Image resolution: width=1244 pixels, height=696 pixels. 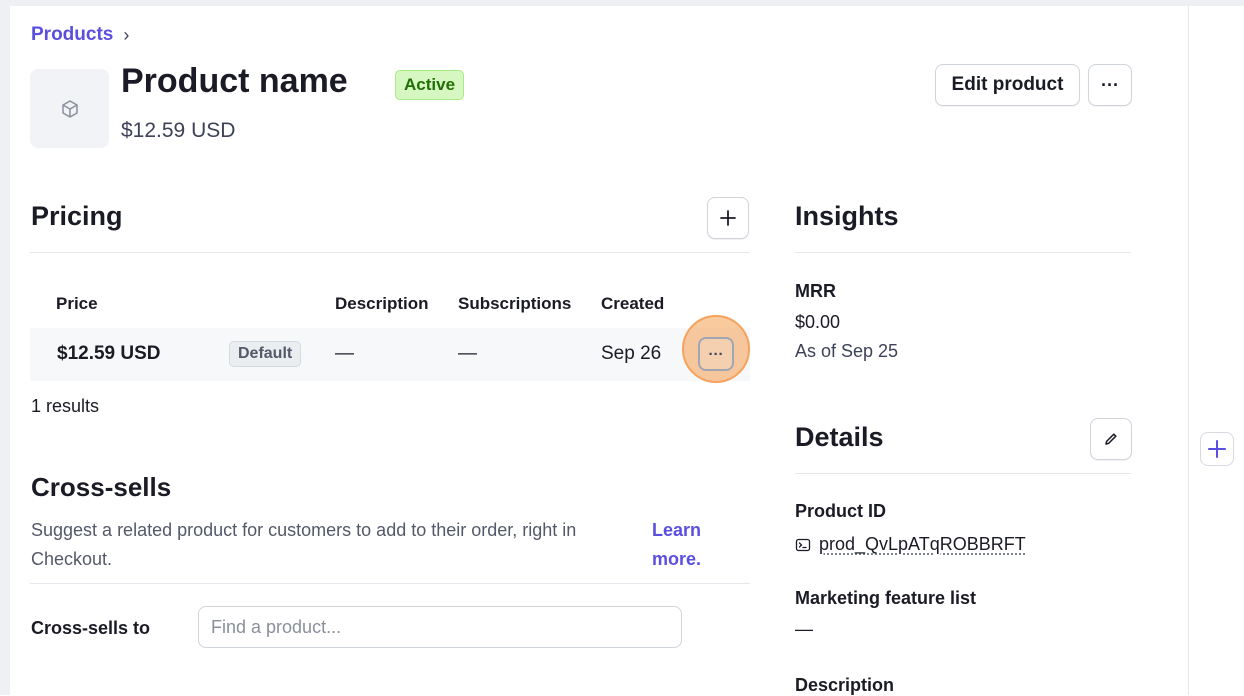 I want to click on box-icon, so click(x=69, y=108).